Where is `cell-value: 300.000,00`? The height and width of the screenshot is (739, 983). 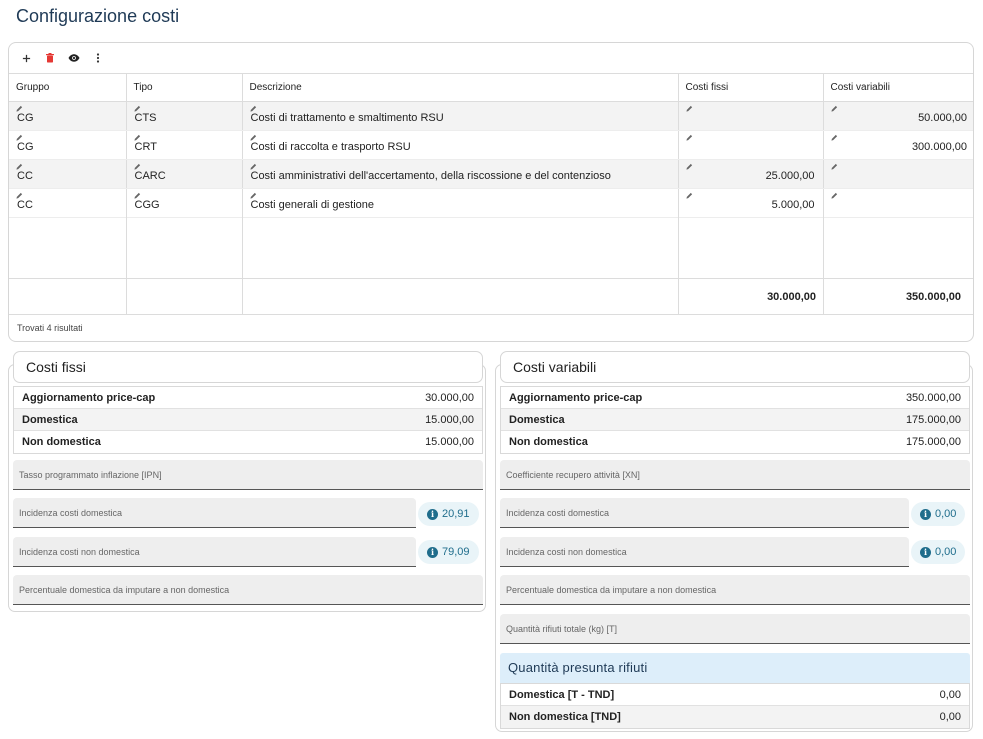
cell-value: 300.000,00 is located at coordinates (939, 147).